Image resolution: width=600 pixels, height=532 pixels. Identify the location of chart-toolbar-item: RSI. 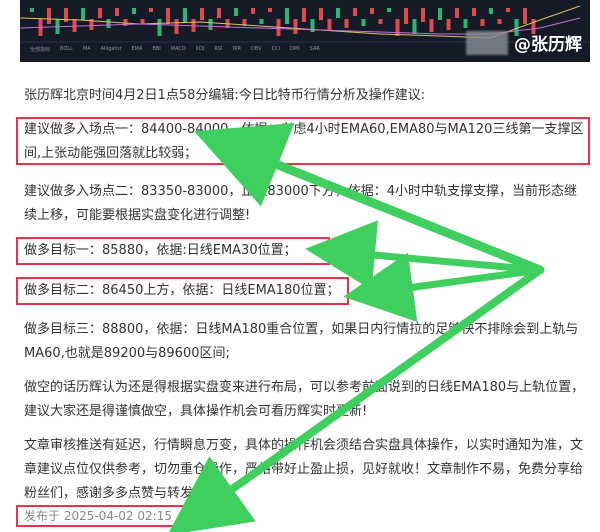
(218, 49).